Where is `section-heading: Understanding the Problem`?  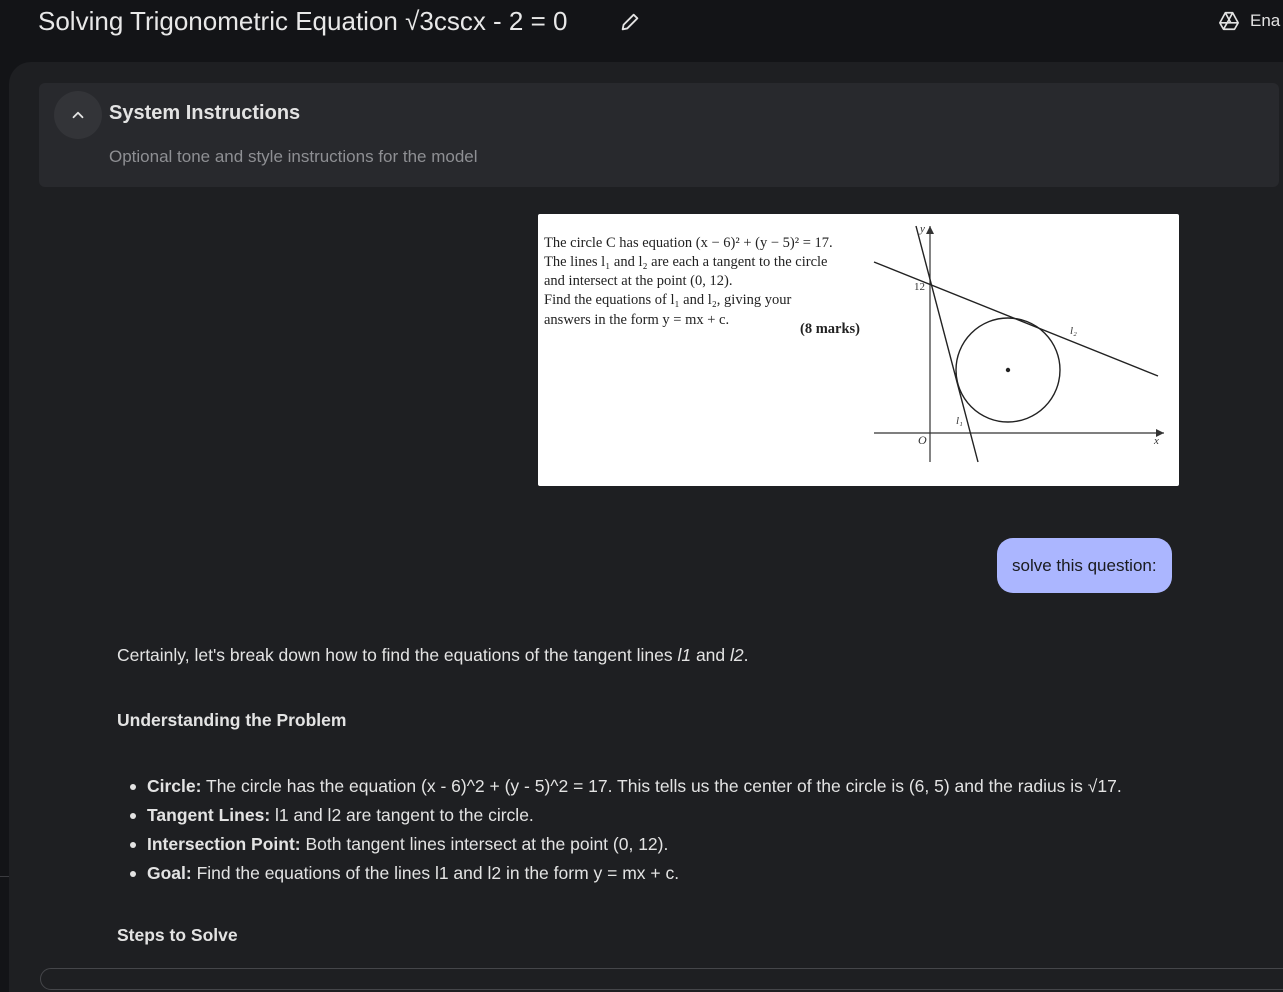 section-heading: Understanding the Problem is located at coordinates (232, 720).